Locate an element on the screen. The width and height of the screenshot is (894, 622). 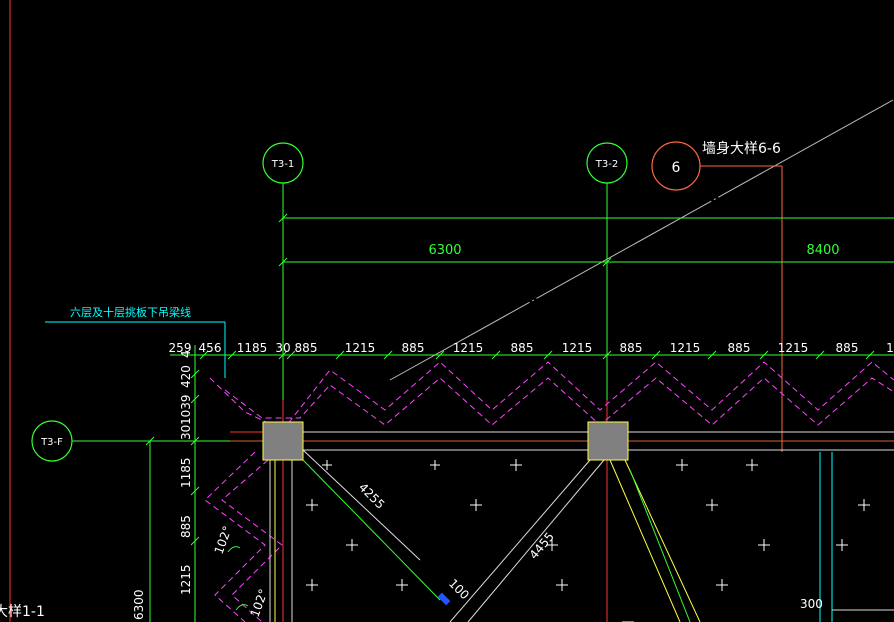
diag-dim-3: 100 is located at coordinates (459, 589).